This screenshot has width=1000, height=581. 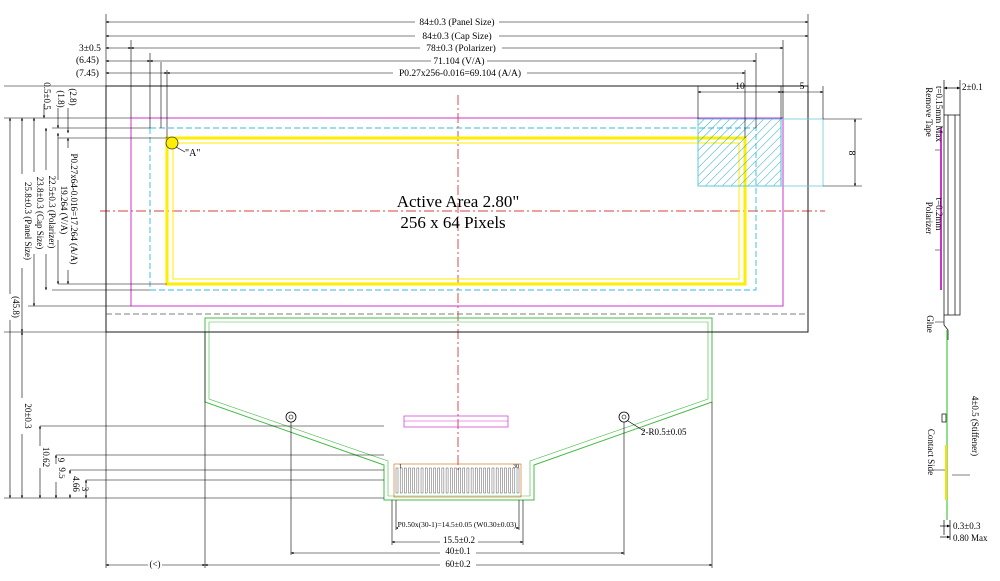 I want to click on side-glue: Glue, so click(x=930, y=324).